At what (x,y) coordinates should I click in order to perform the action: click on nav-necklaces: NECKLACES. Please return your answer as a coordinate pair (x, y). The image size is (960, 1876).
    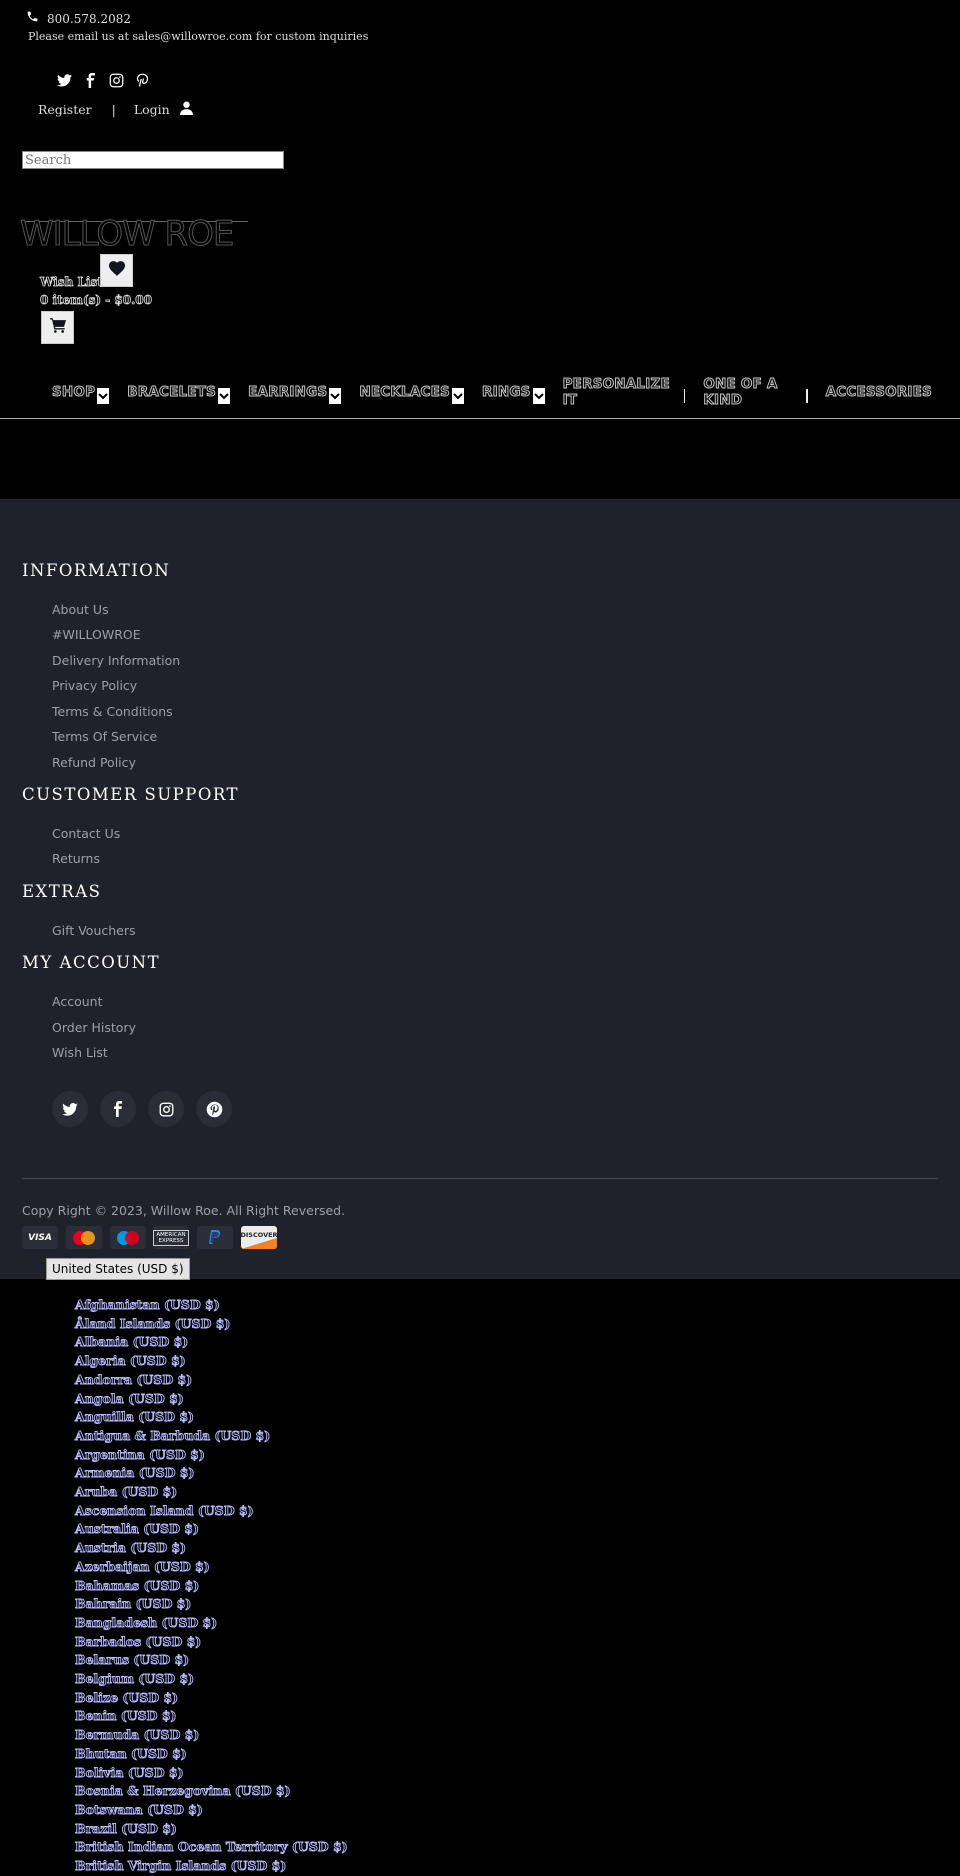
    Looking at the image, I should click on (404, 392).